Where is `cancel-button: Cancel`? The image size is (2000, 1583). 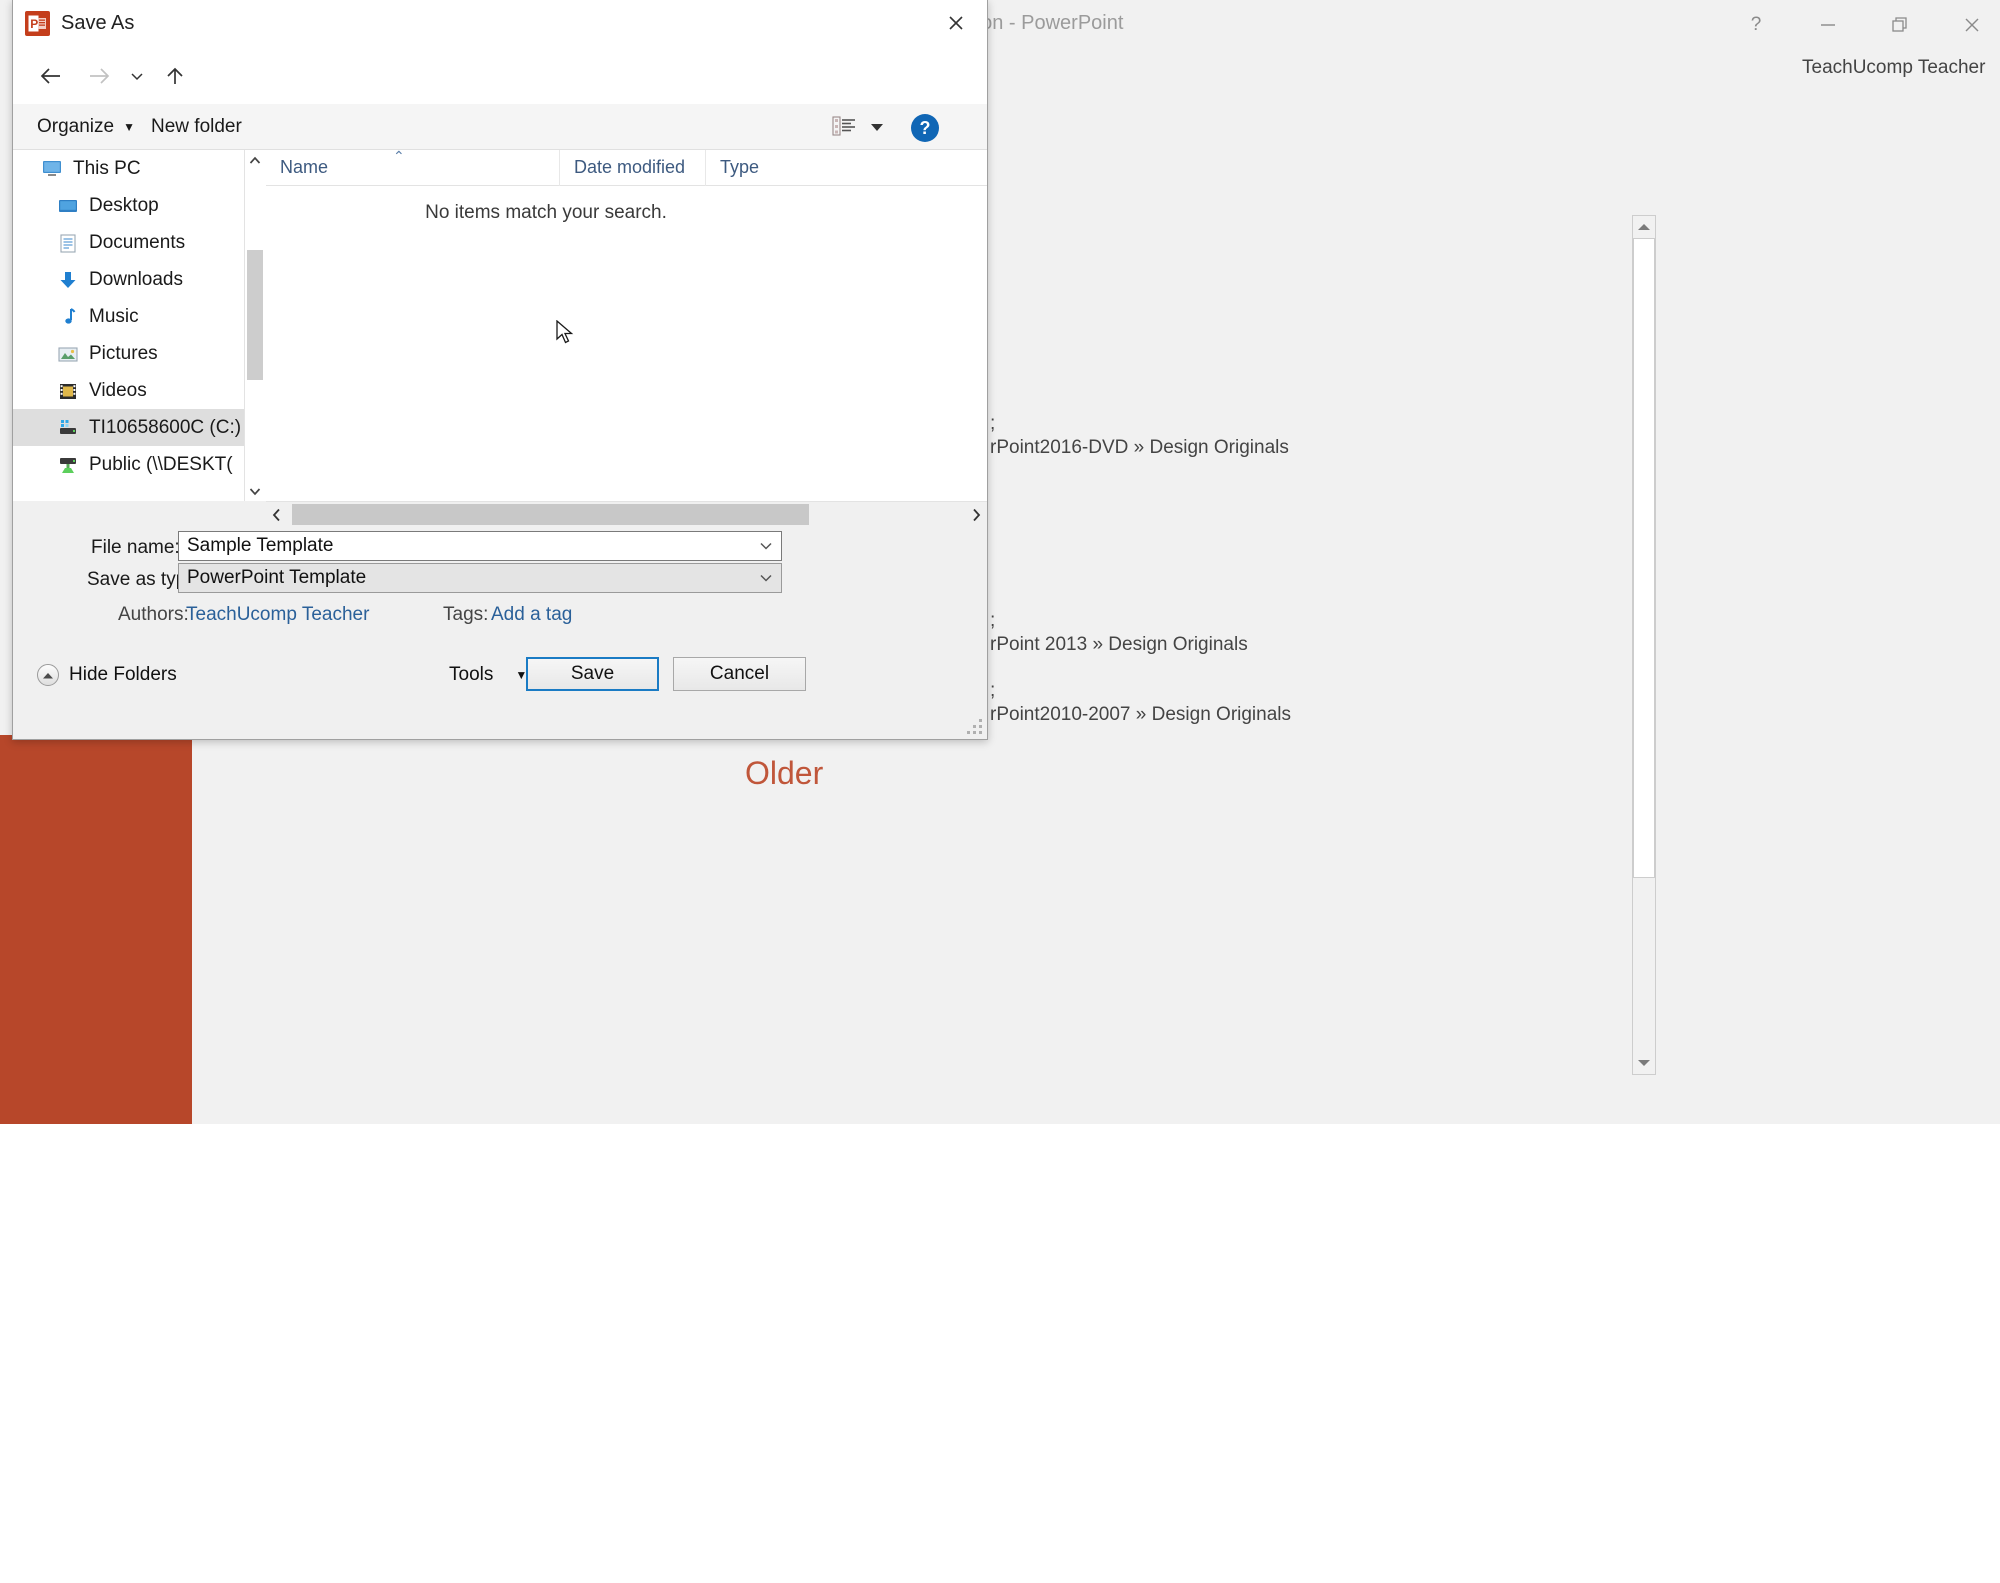
cancel-button: Cancel is located at coordinates (739, 674).